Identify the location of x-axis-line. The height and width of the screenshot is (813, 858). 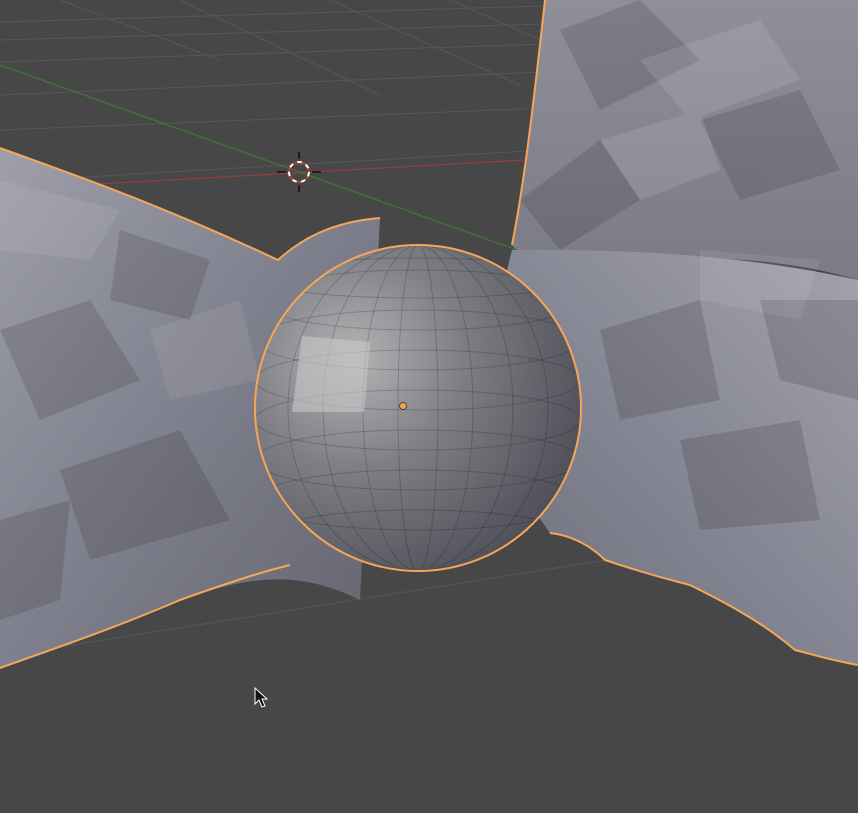
(338, 170).